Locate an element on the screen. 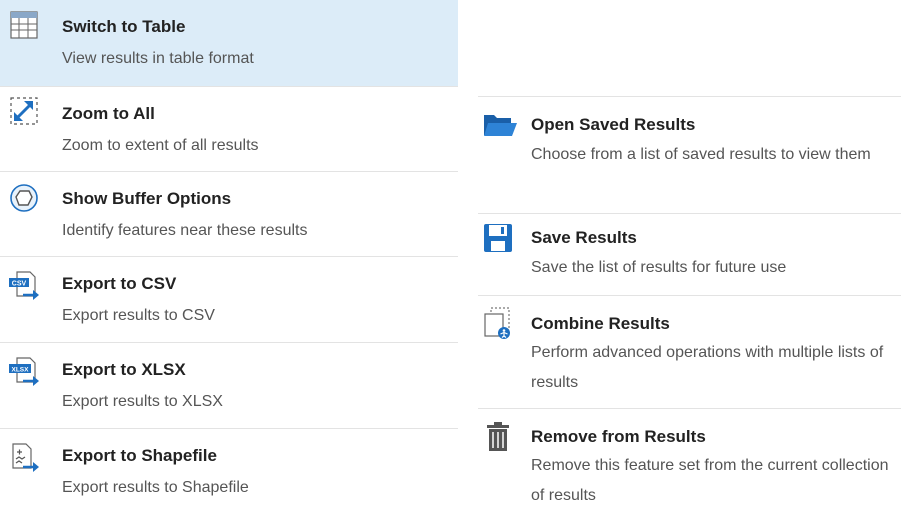  menu-item-title: Export to CSV is located at coordinates (119, 283).